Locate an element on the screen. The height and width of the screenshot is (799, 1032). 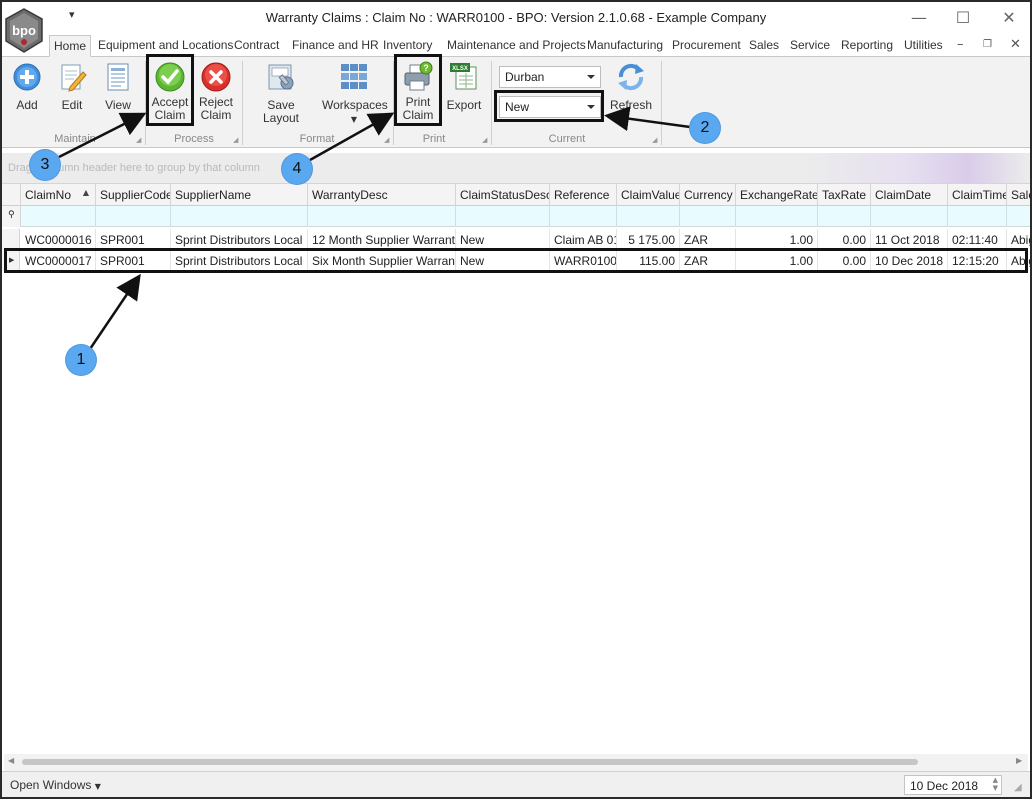
mdi-minimize-icon: – is located at coordinates (960, 44).